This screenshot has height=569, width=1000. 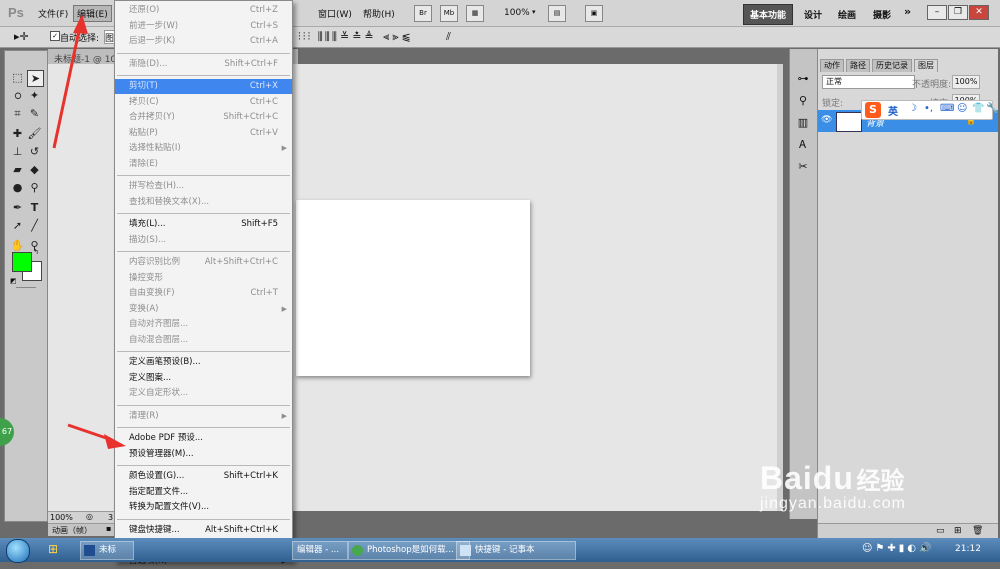 What do you see at coordinates (34, 207) in the screenshot?
I see `type-tool-icon: T` at bounding box center [34, 207].